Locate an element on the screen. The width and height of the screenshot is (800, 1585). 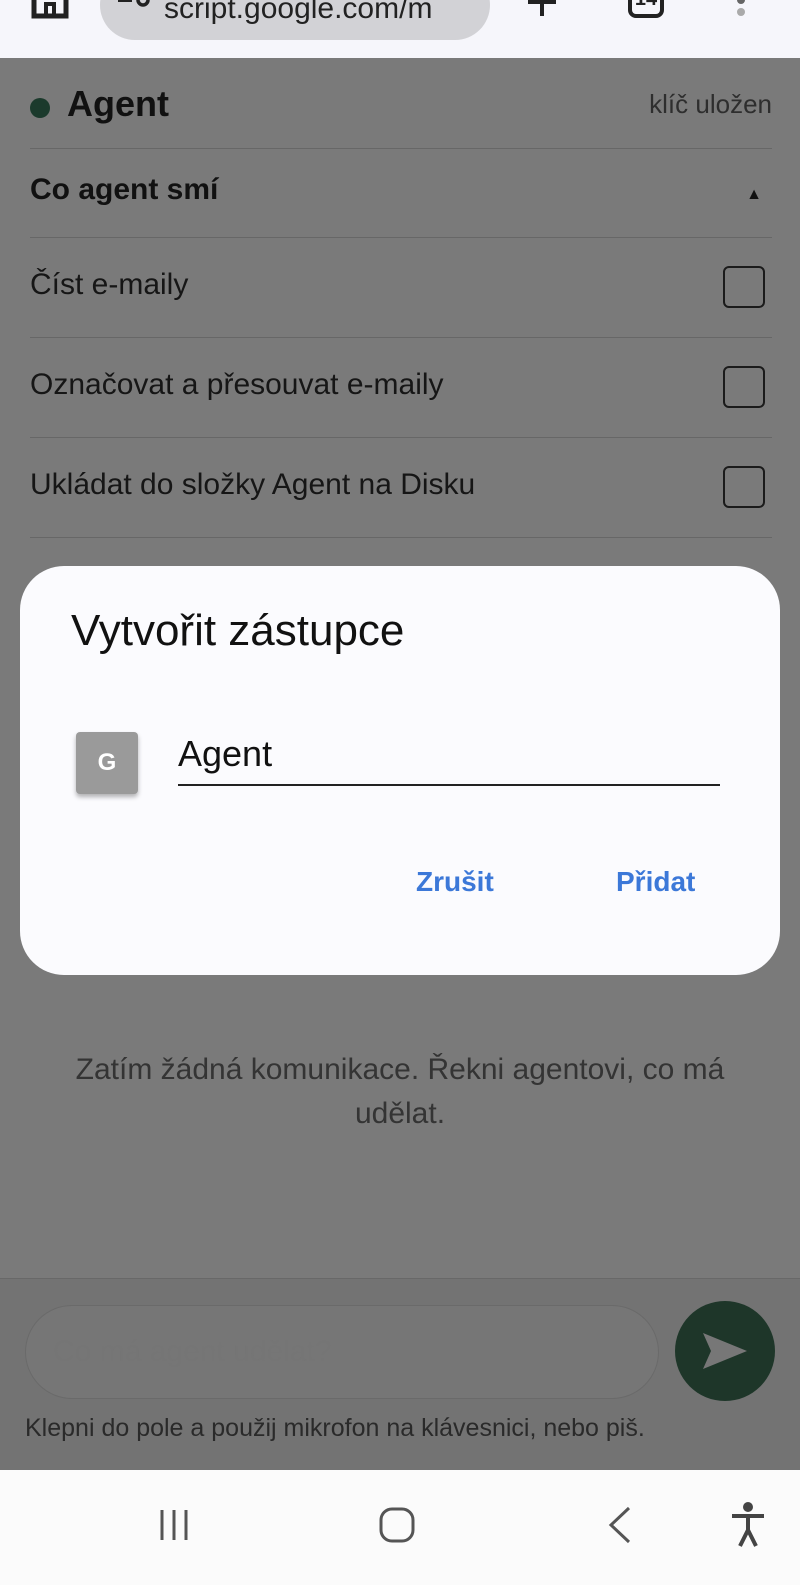
collapse-triangle-icon: ▲ is located at coordinates (754, 195).